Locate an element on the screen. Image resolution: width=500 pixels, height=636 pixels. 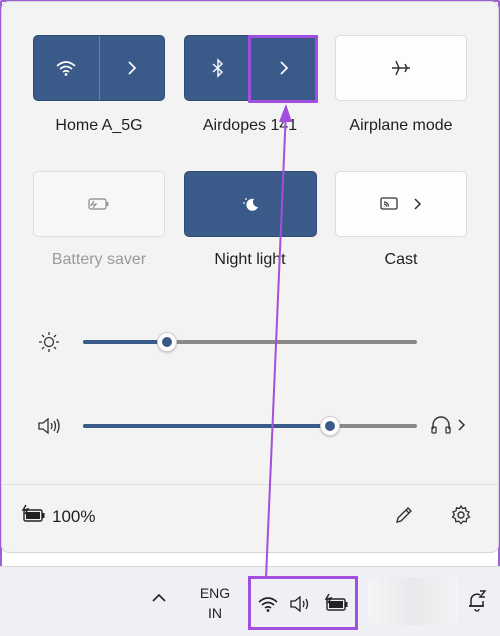
show-hidden-icons-button is located at coordinates (161, 602).